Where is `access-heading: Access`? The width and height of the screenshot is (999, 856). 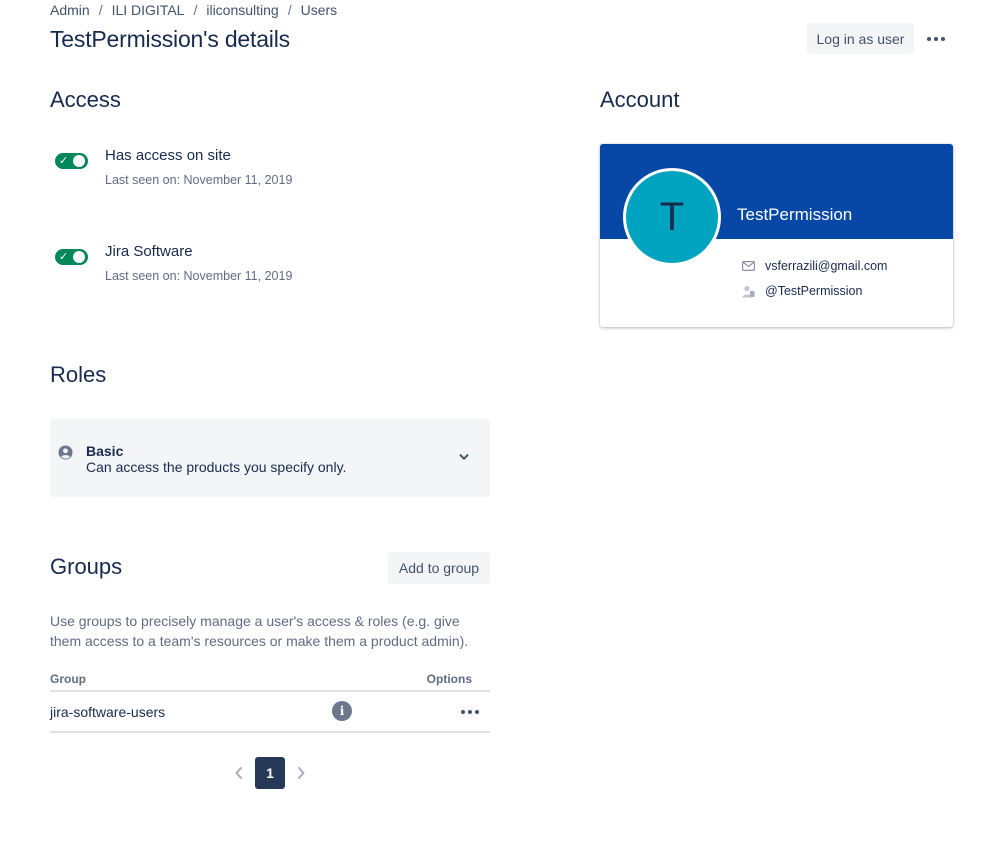
access-heading: Access is located at coordinates (85, 99).